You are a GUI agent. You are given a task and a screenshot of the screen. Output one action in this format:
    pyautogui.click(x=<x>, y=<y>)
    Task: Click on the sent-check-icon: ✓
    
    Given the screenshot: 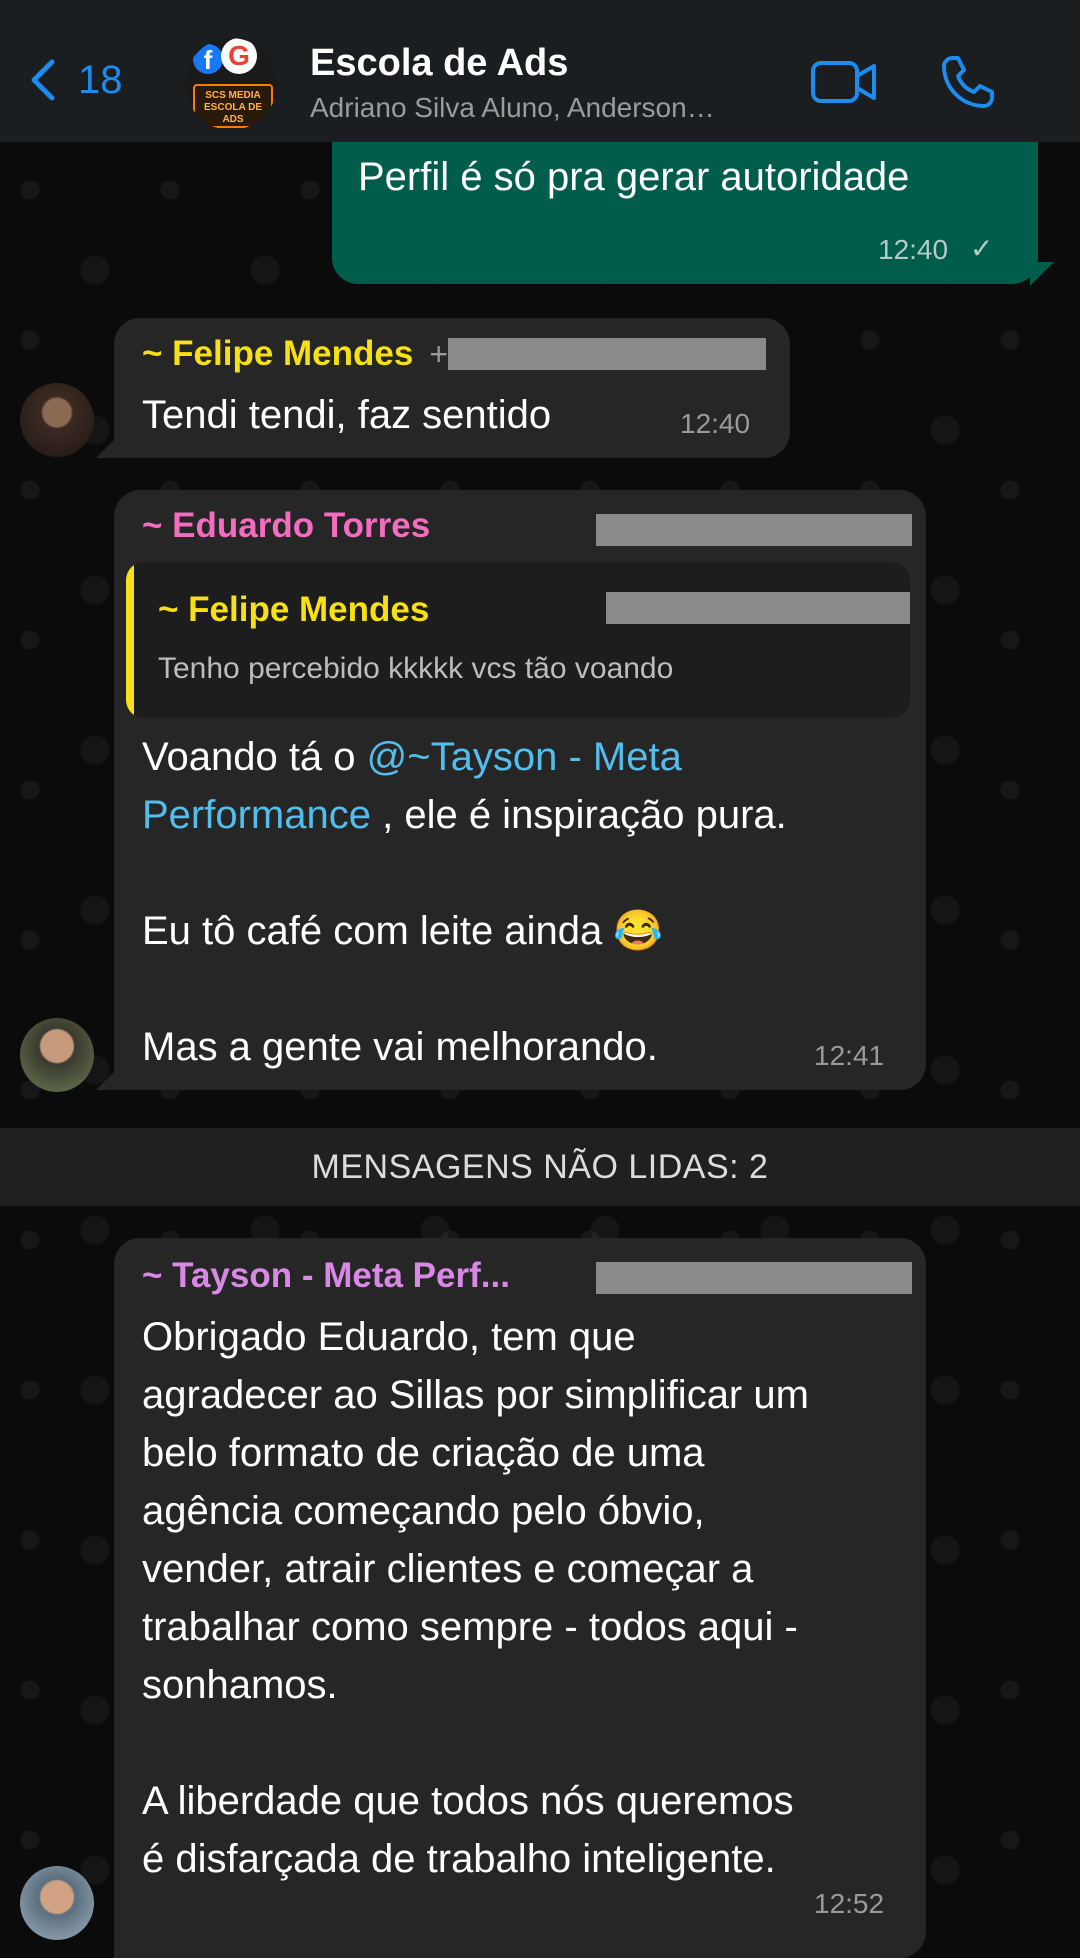 What is the action you would take?
    pyautogui.click(x=982, y=248)
    